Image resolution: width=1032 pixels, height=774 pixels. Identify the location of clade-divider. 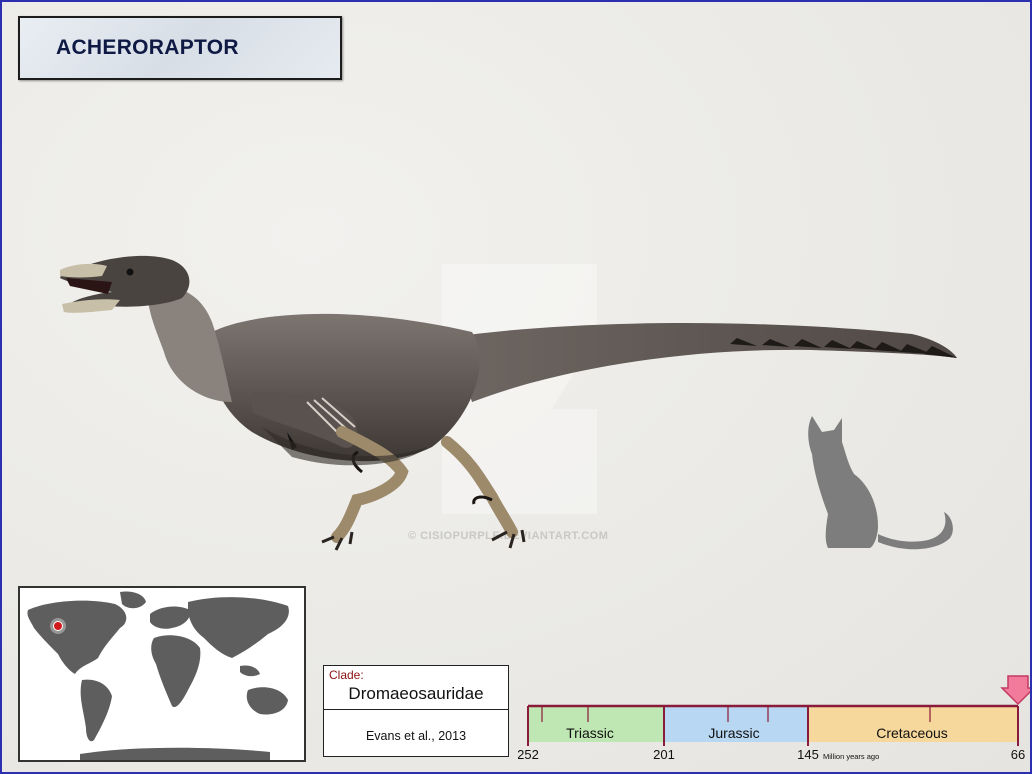
(416, 709).